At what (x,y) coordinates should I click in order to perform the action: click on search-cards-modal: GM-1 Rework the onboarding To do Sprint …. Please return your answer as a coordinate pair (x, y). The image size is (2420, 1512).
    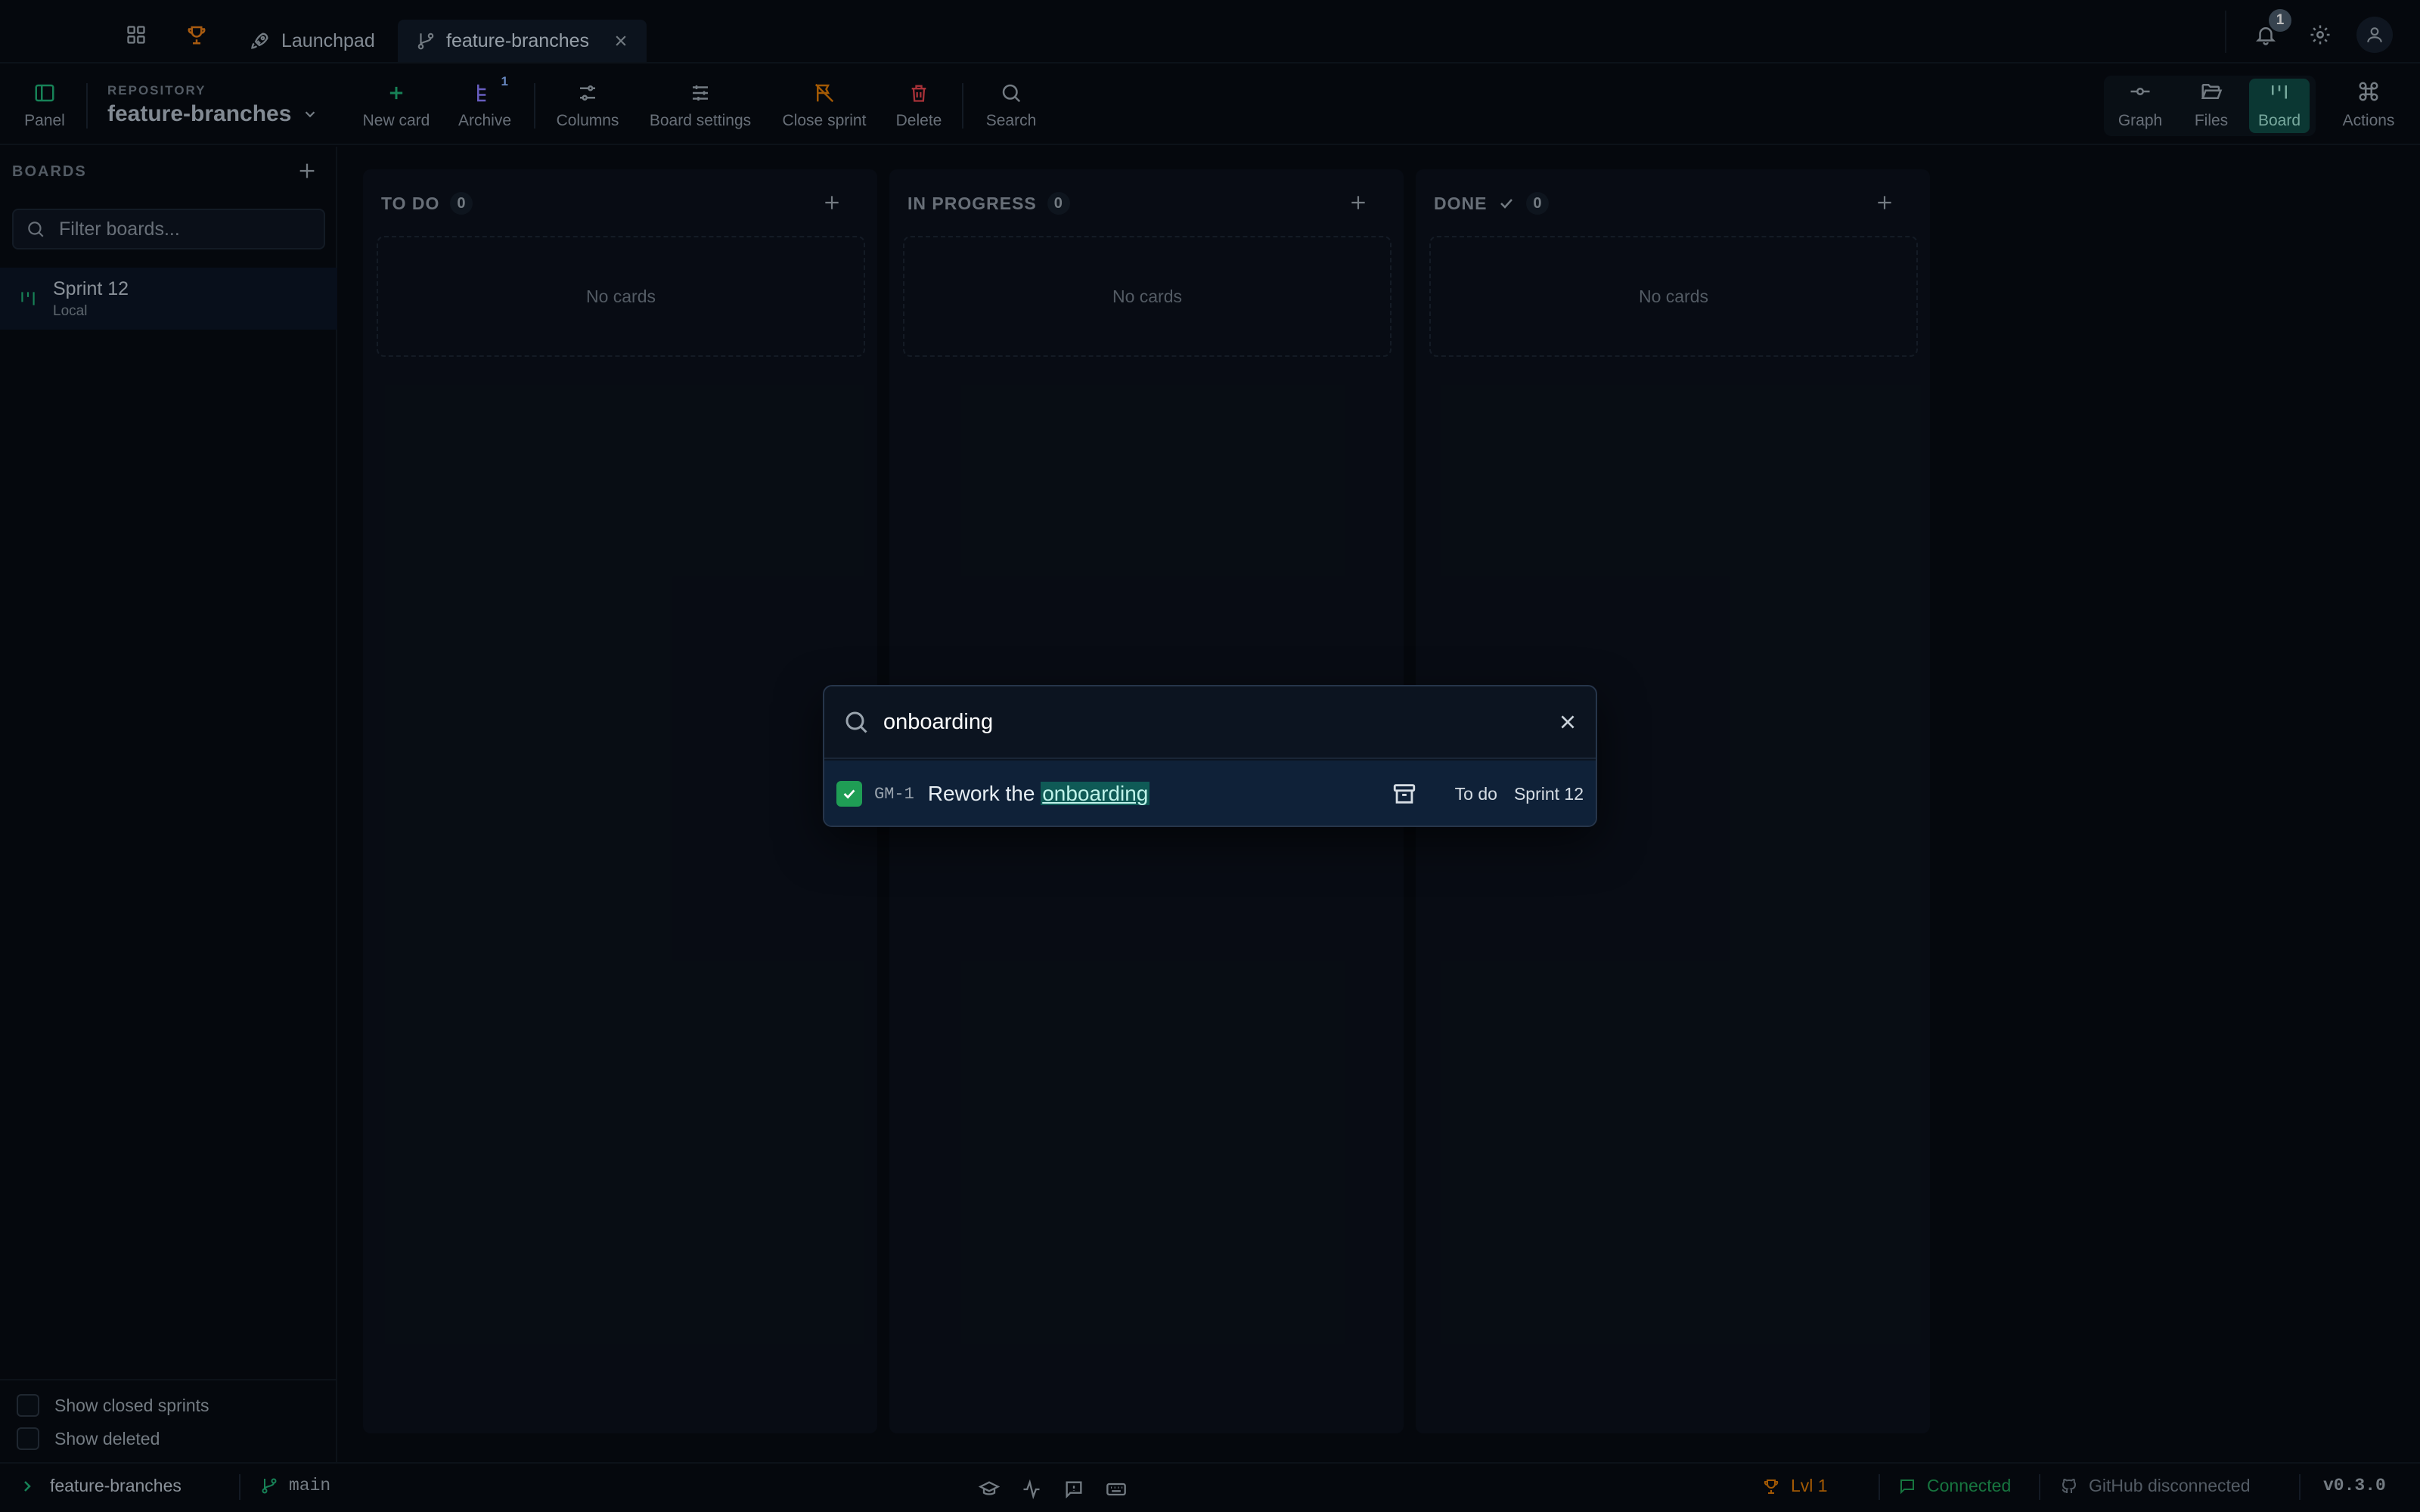
    Looking at the image, I should click on (1210, 756).